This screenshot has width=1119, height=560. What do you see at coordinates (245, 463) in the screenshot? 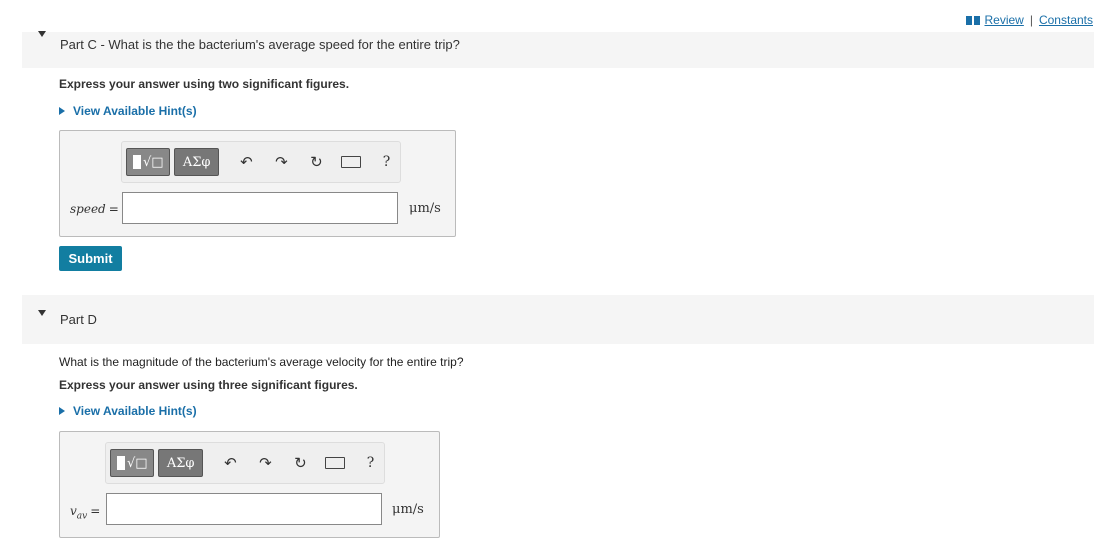
I see `part-d-math-toolbar: √□ ΑΣφ ↶ ↷ ↻ ?` at bounding box center [245, 463].